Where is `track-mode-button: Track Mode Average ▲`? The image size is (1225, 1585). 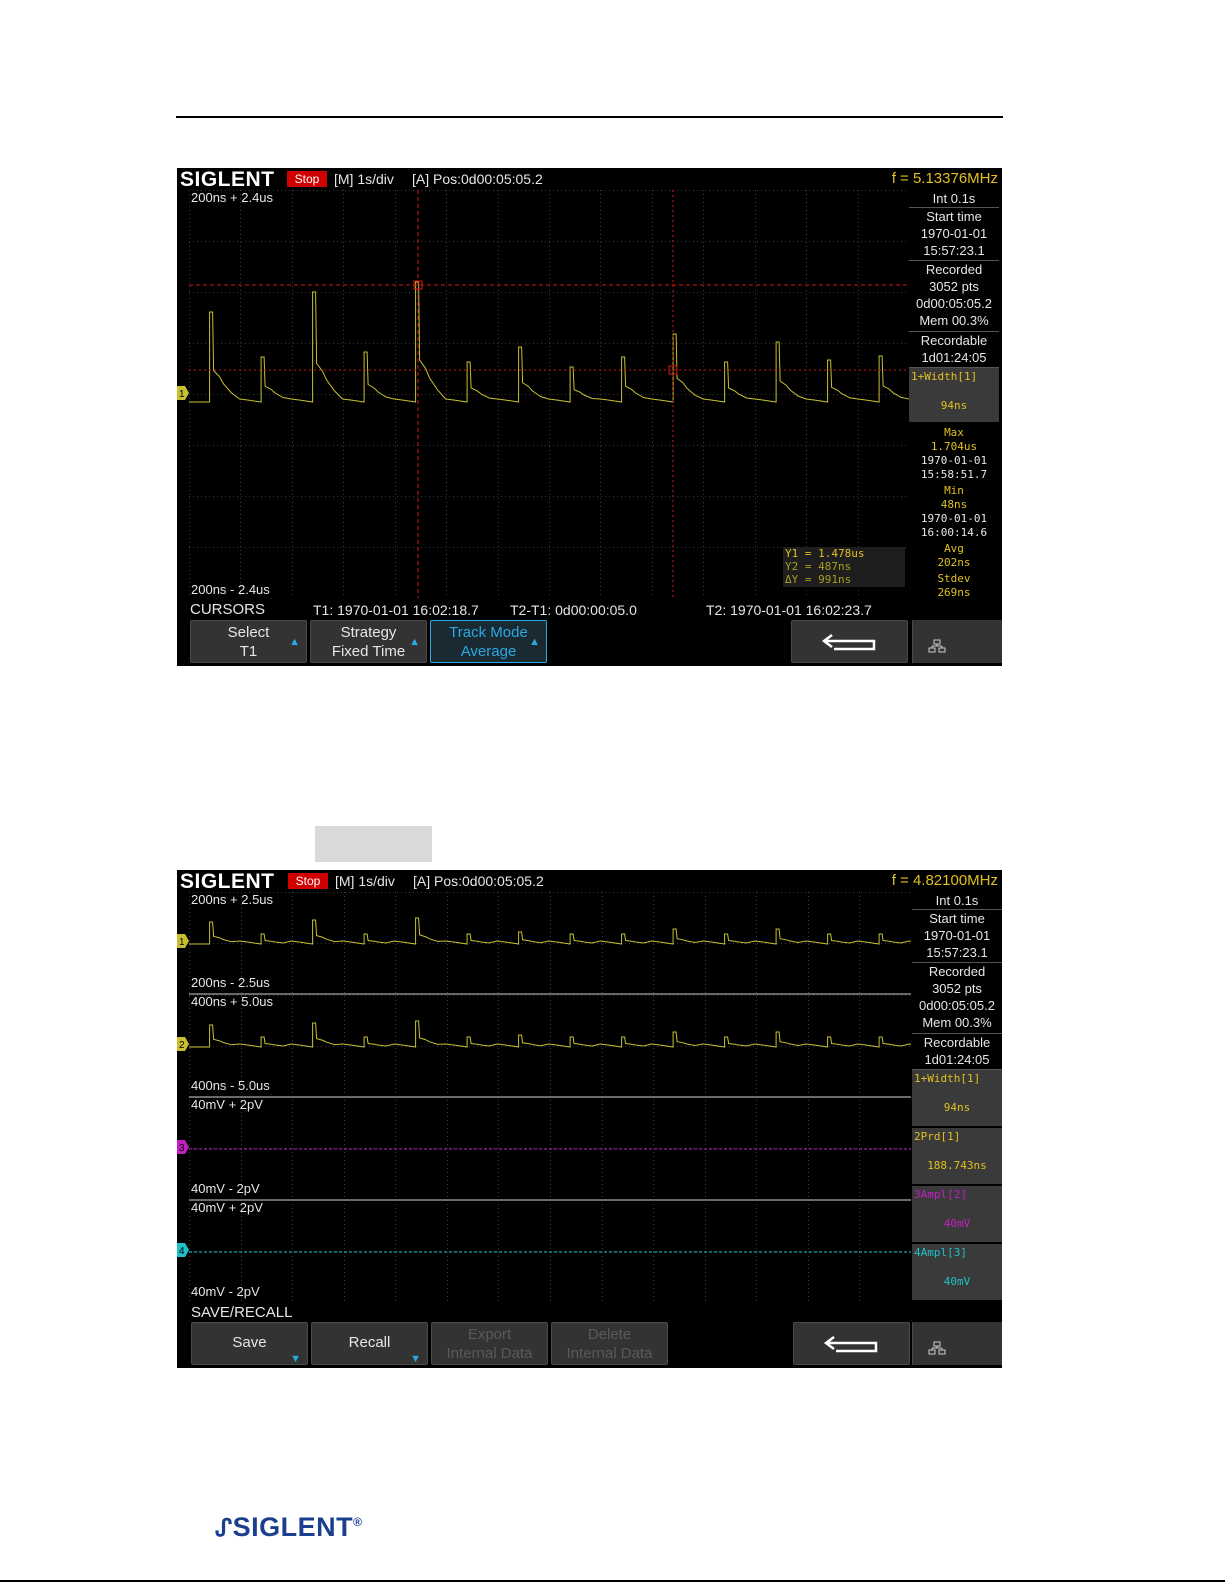 track-mode-button: Track Mode Average ▲ is located at coordinates (488, 641).